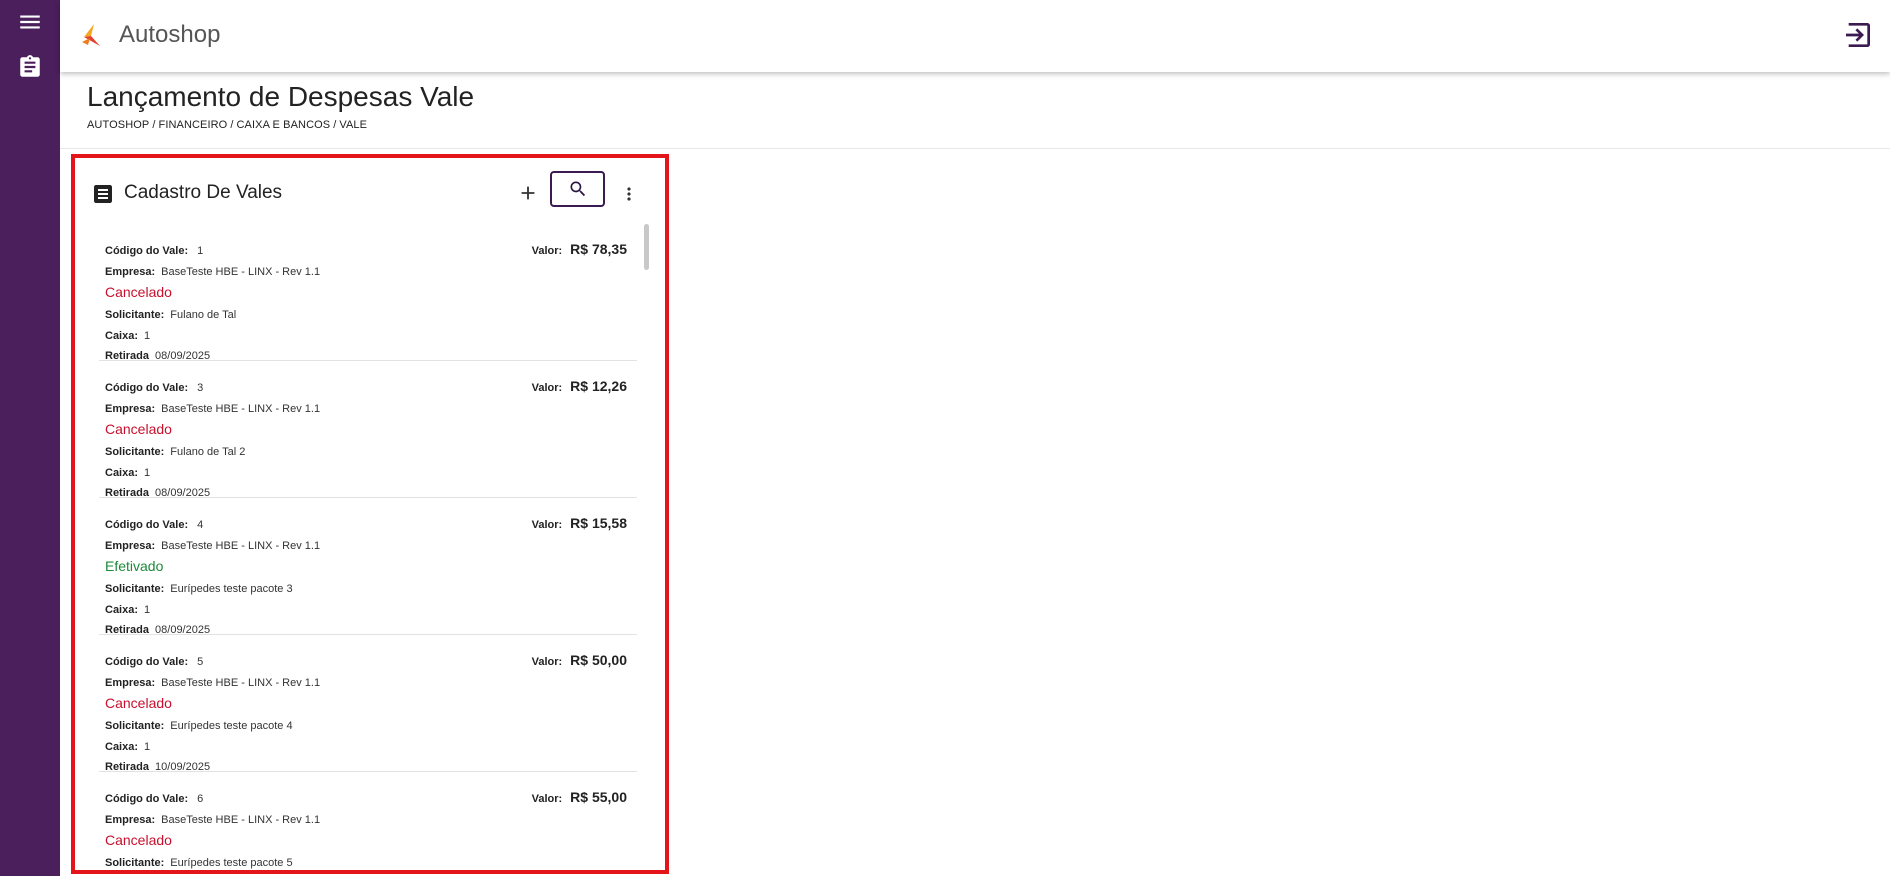  Describe the element at coordinates (598, 249) in the screenshot. I see `valor-value: R$ 78,35` at that location.